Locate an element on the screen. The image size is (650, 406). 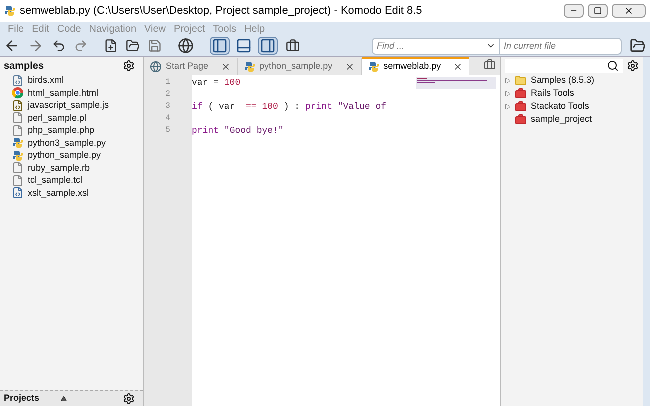
maximize-icon is located at coordinates (598, 11).